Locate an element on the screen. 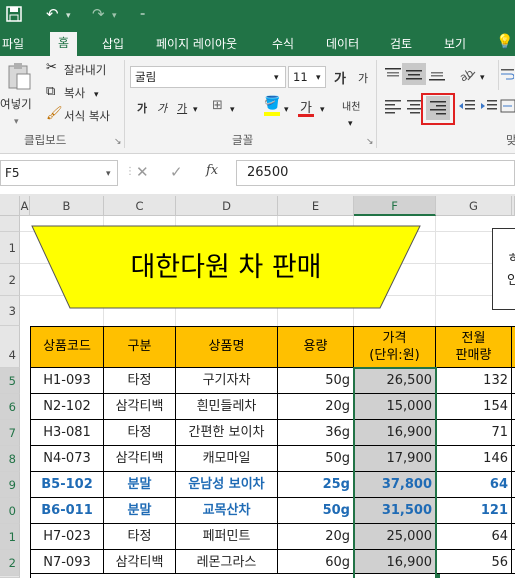  clipboard-launcher-icon: ↘ is located at coordinates (118, 142).